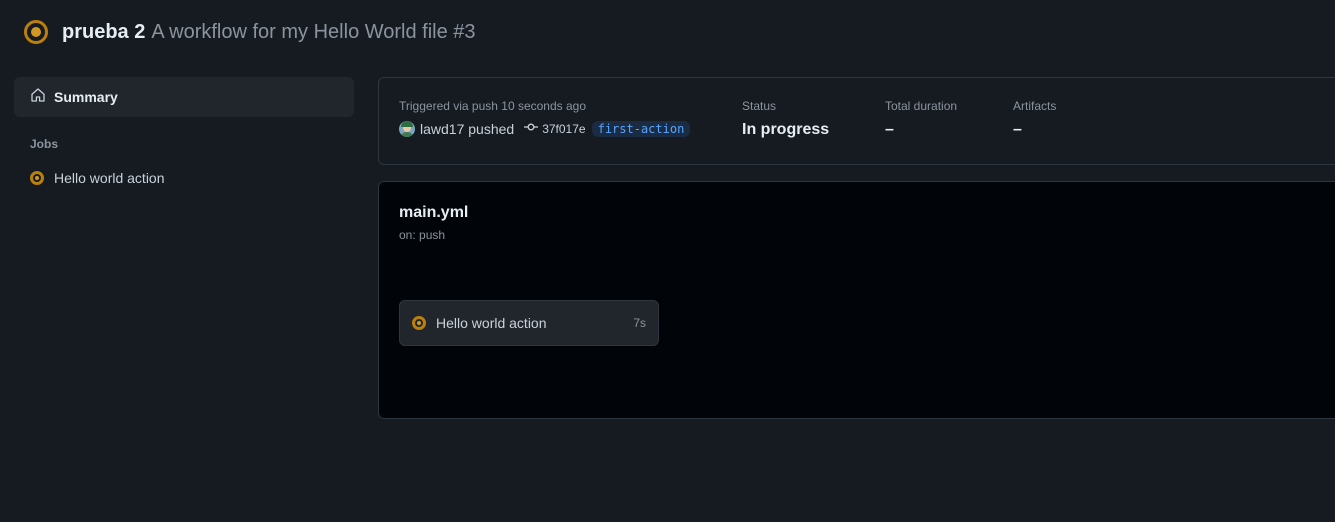  I want to click on job-node-label: Hello world action, so click(491, 323).